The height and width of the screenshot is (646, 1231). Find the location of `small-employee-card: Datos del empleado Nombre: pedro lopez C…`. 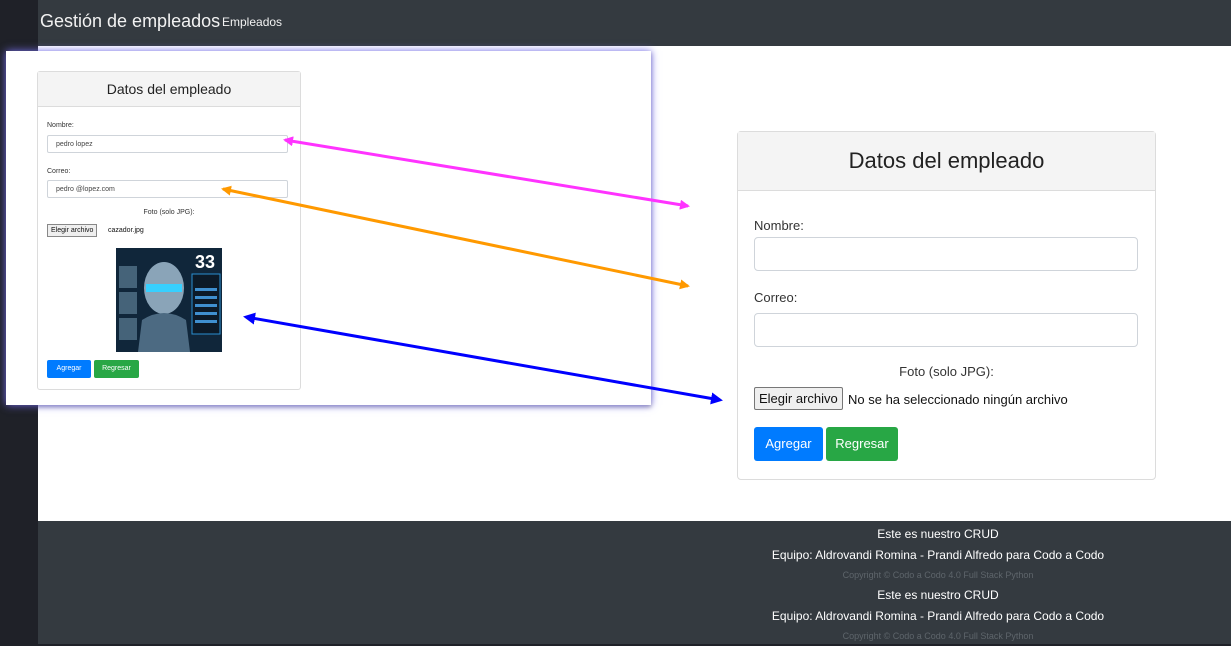

small-employee-card: Datos del empleado Nombre: pedro lopez C… is located at coordinates (169, 230).